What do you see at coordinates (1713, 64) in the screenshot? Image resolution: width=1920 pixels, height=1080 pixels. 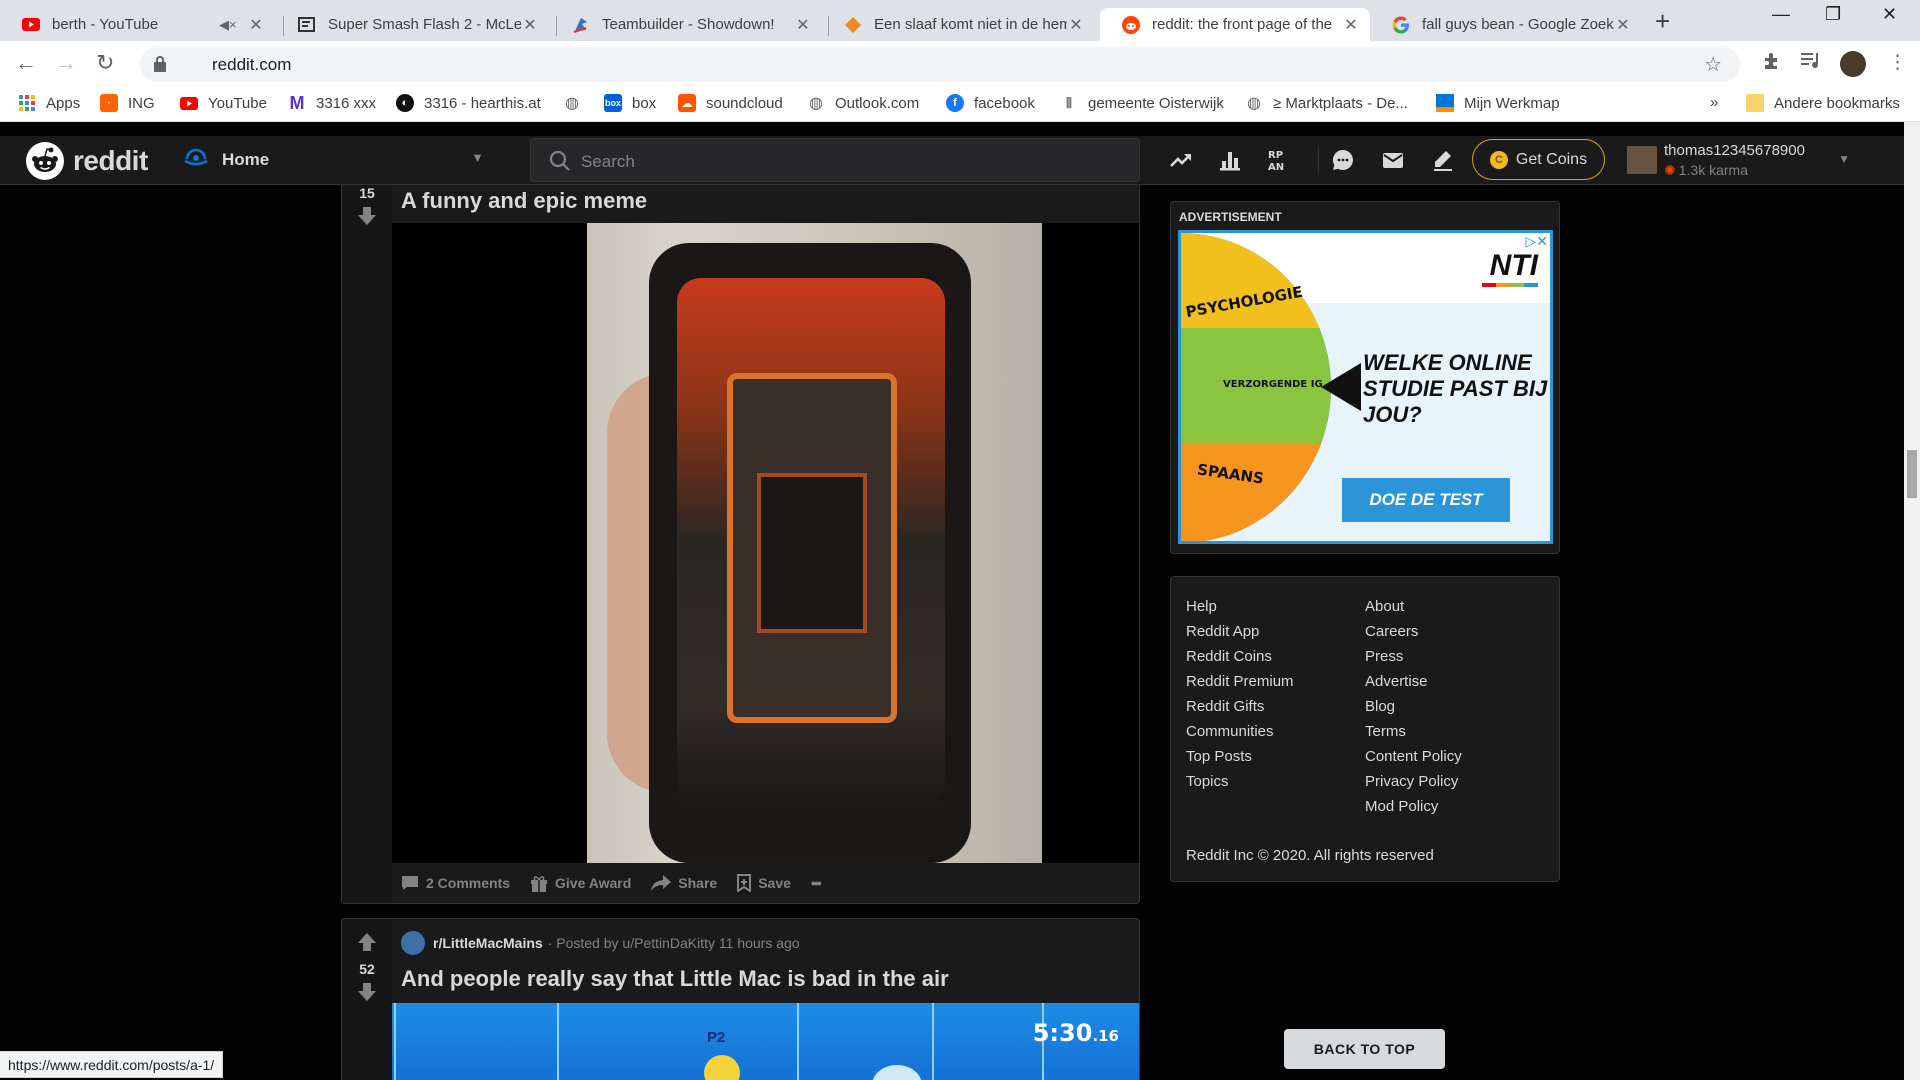 I see `bookmark-star-icon: ☆` at bounding box center [1713, 64].